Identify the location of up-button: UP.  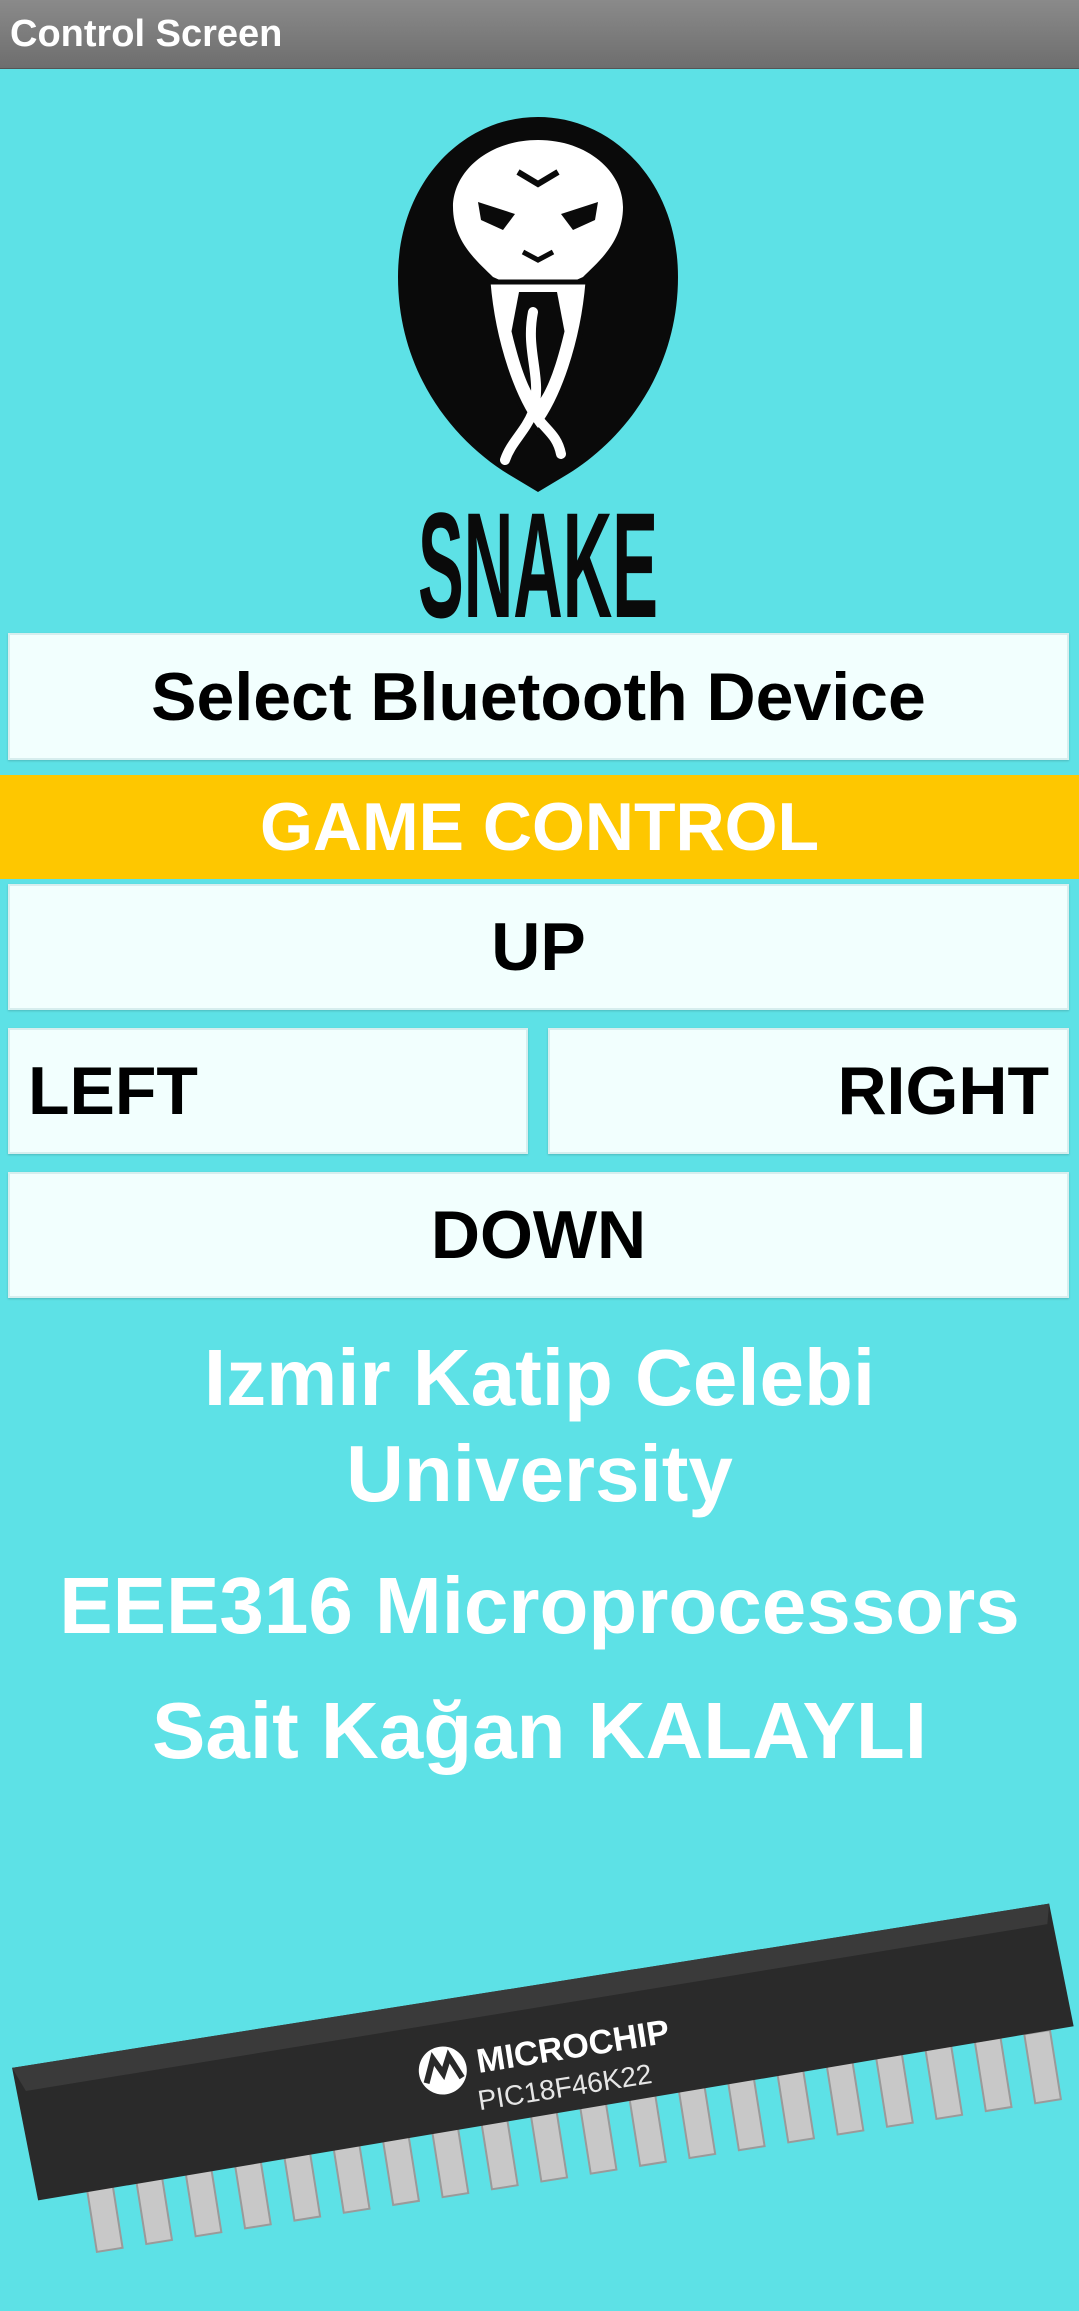
(538, 947).